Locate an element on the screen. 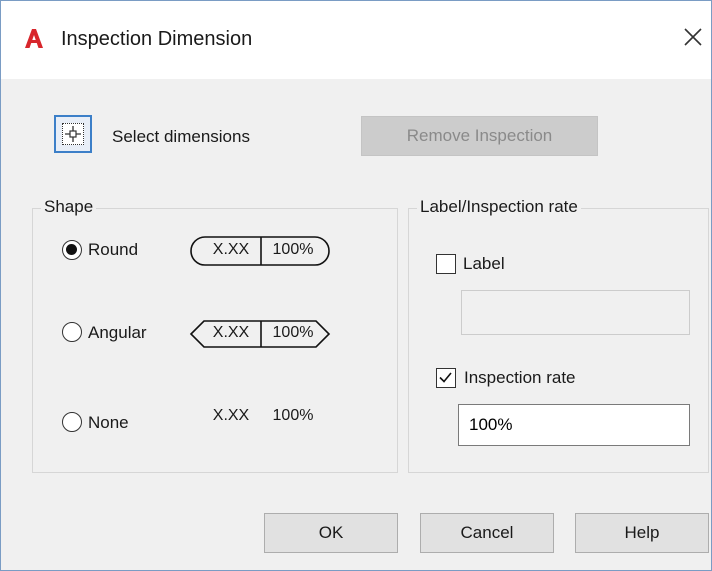 The height and width of the screenshot is (571, 712). round-preview-value: X.XX is located at coordinates (231, 249).